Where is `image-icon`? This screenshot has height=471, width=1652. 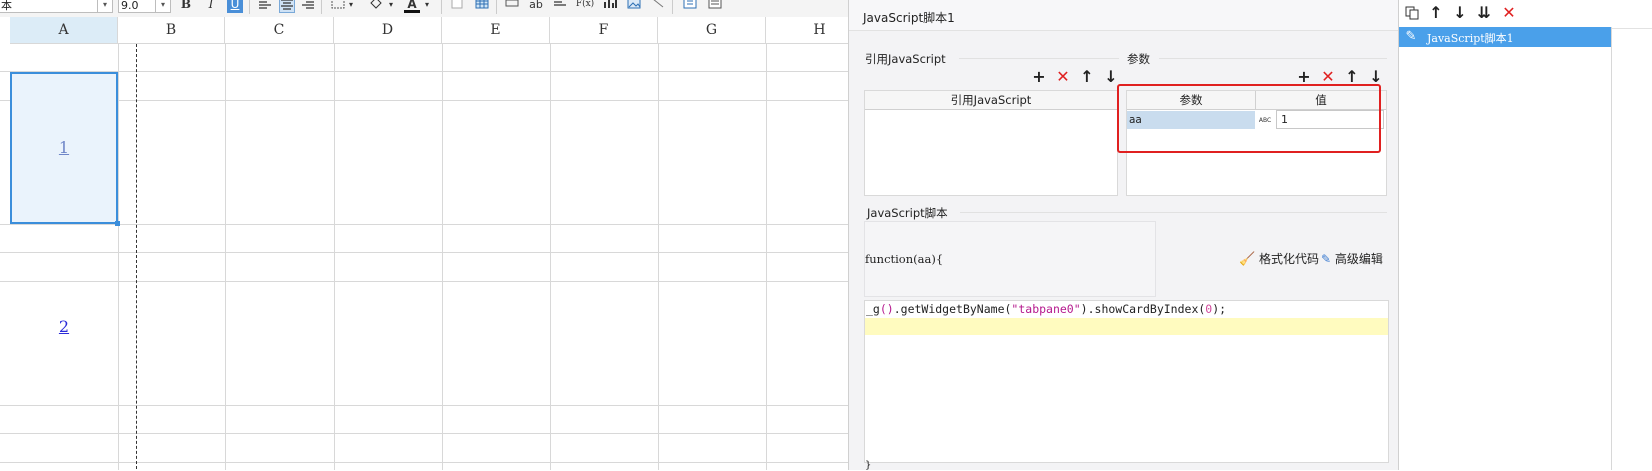
image-icon is located at coordinates (634, 6).